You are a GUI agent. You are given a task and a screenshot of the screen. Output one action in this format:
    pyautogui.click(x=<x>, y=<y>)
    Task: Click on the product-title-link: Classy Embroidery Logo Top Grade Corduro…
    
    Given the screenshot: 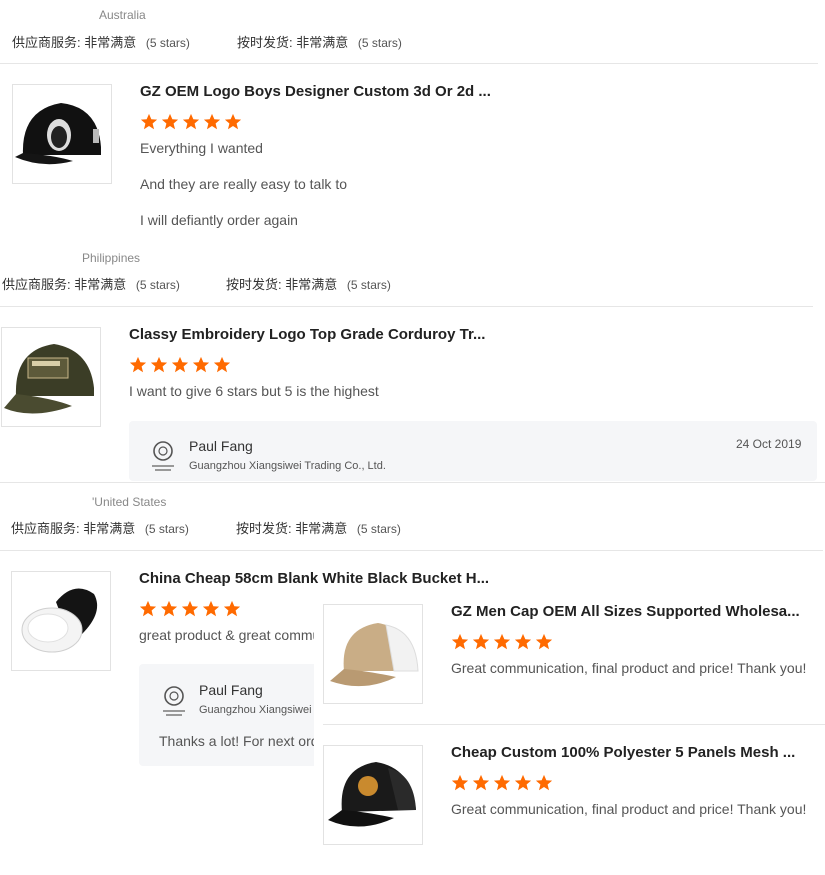 What is the action you would take?
    pyautogui.click(x=307, y=334)
    